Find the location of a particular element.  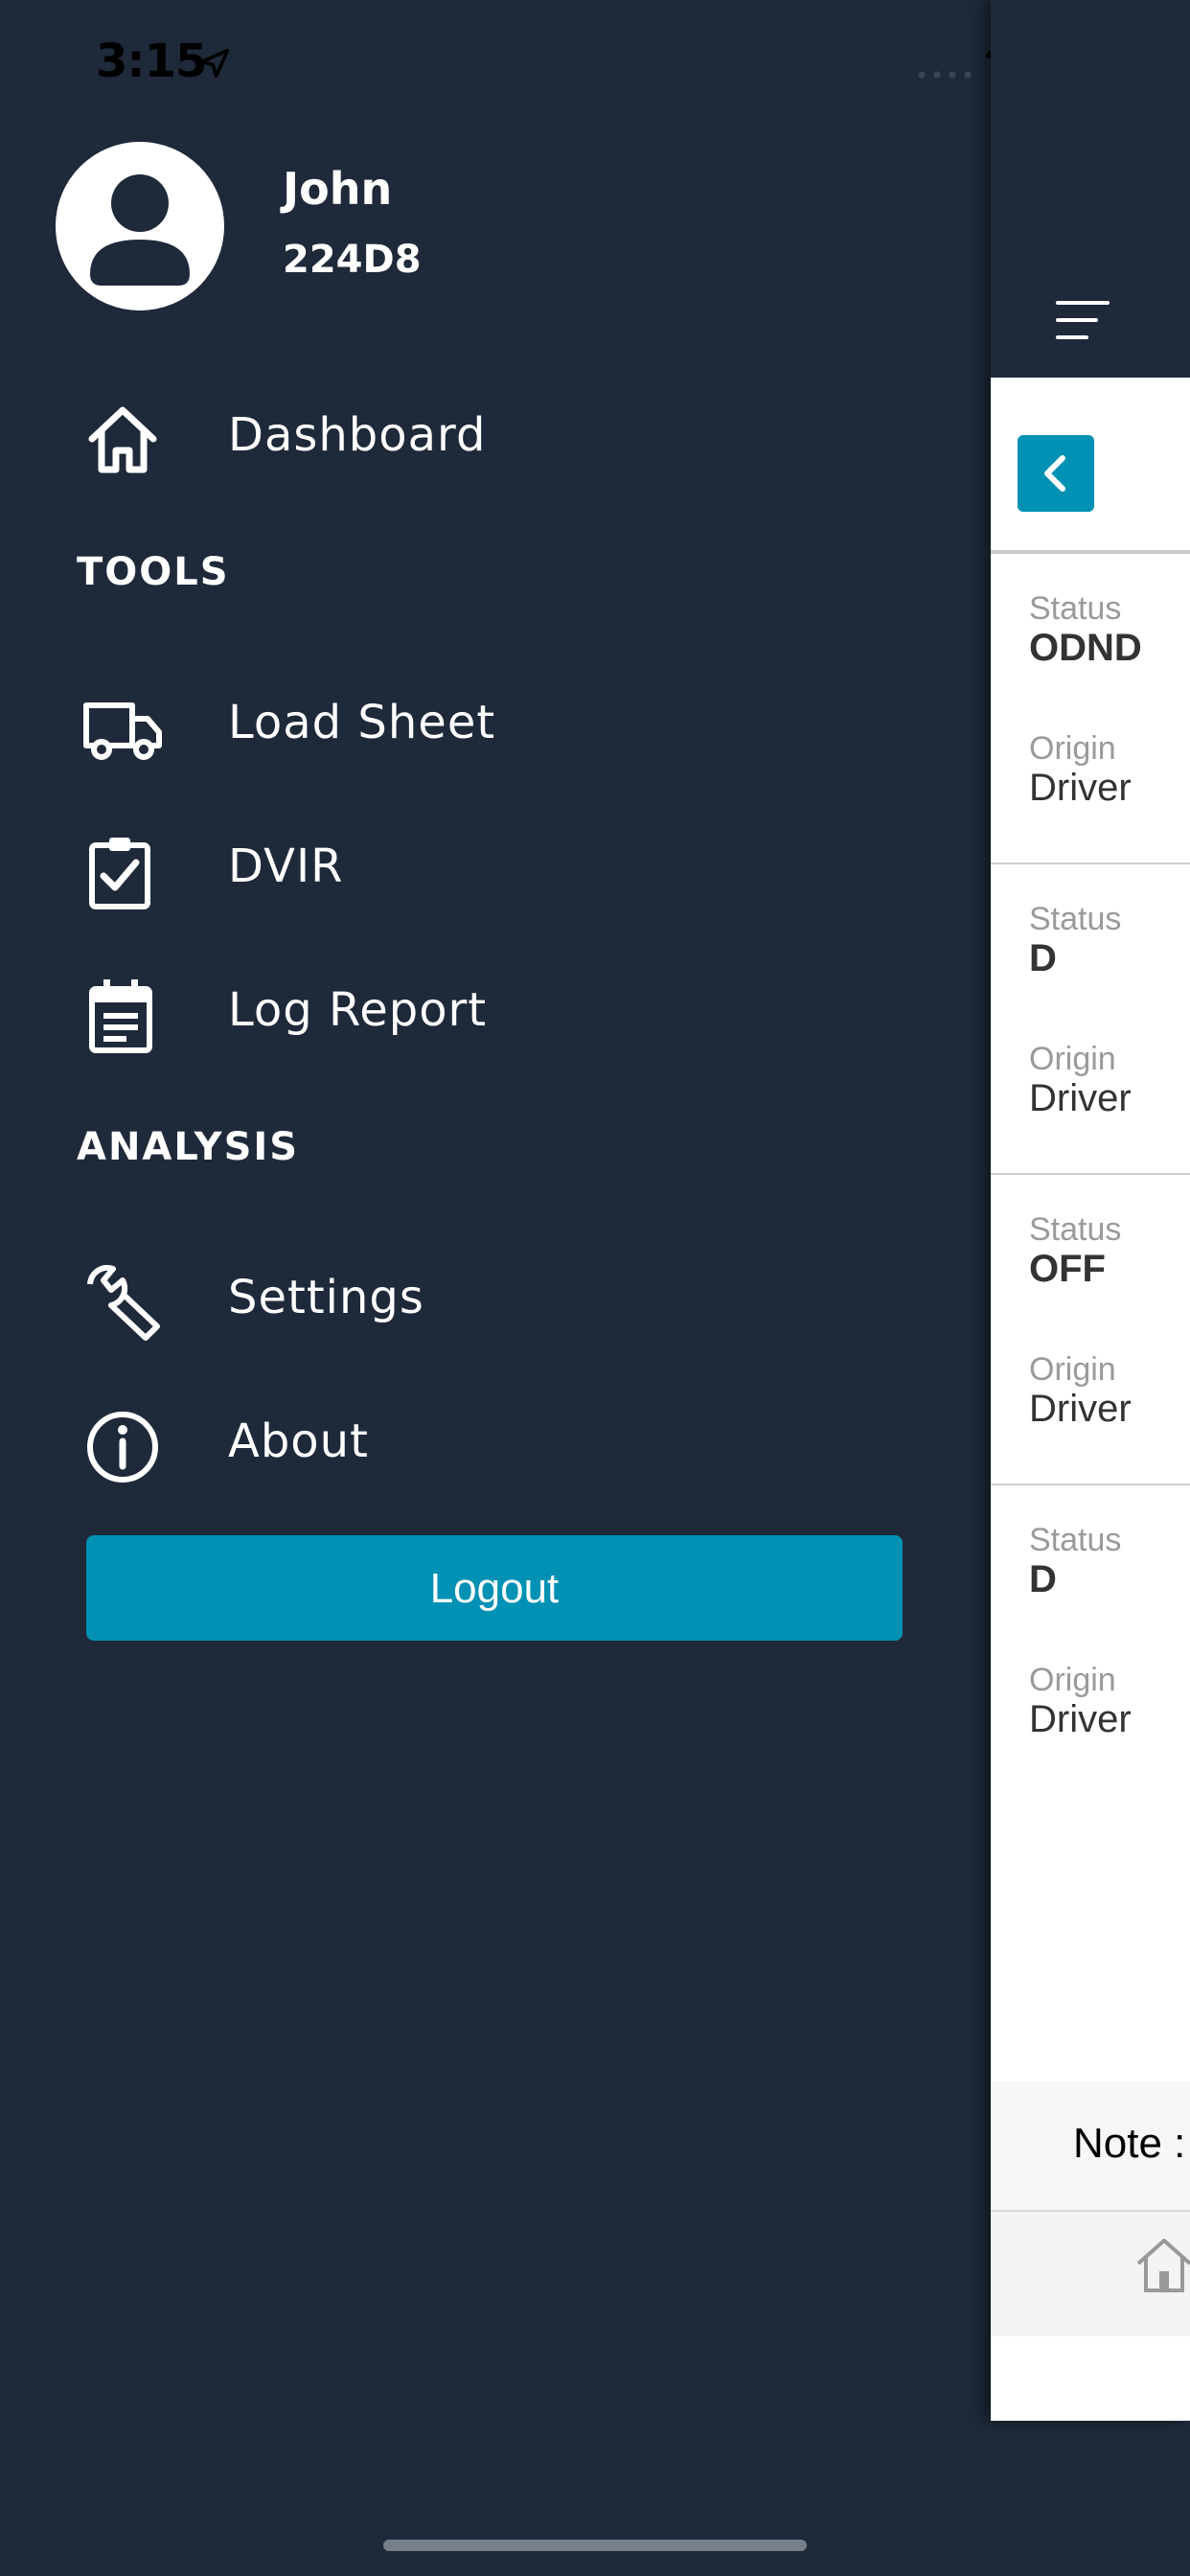

chevron-left-icon is located at coordinates (1054, 473).